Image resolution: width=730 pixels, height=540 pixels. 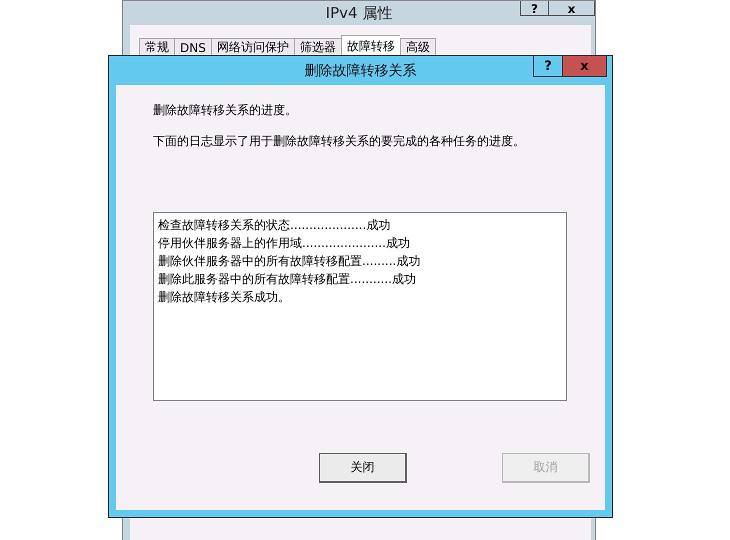 What do you see at coordinates (339, 141) in the screenshot?
I see `description-text: 下面的日志显示了用于删除故障转移关系的要完成的各种任务的进度。` at bounding box center [339, 141].